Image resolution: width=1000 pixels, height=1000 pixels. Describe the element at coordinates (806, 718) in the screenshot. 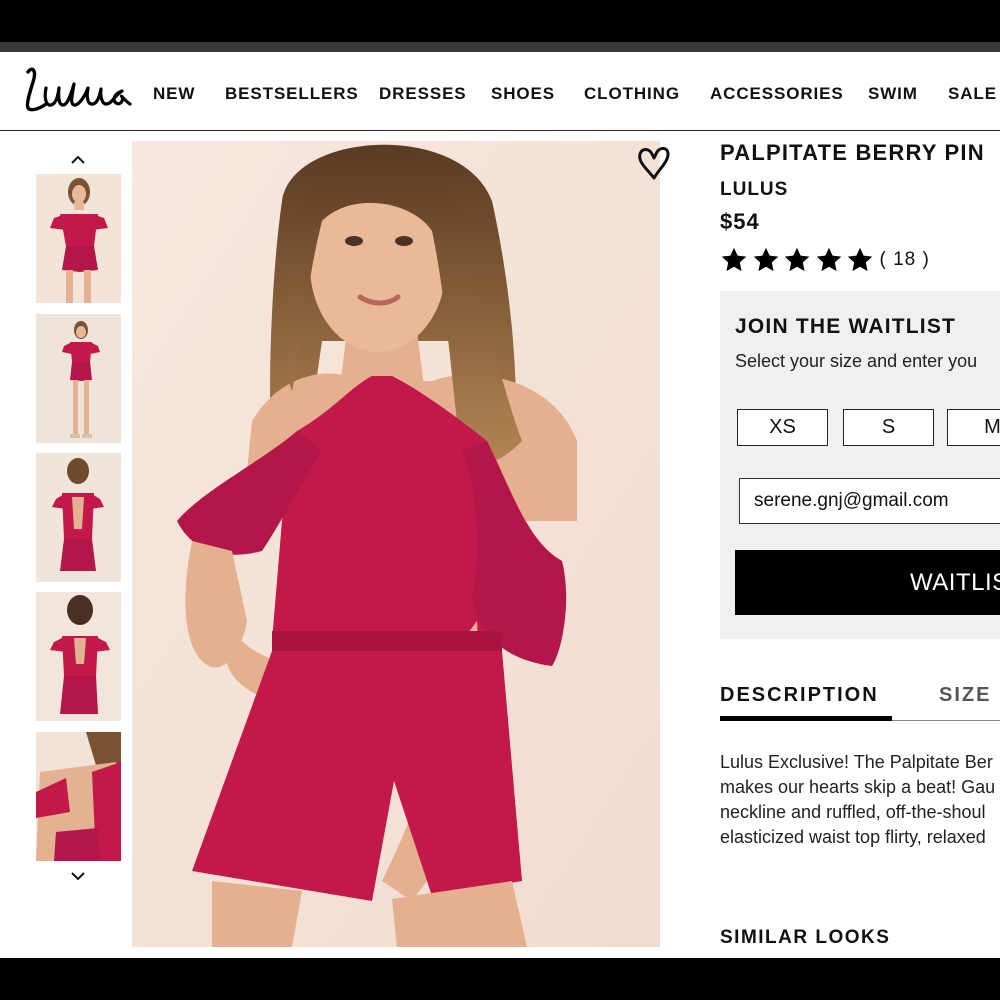

I see `tab-active-indicator` at that location.